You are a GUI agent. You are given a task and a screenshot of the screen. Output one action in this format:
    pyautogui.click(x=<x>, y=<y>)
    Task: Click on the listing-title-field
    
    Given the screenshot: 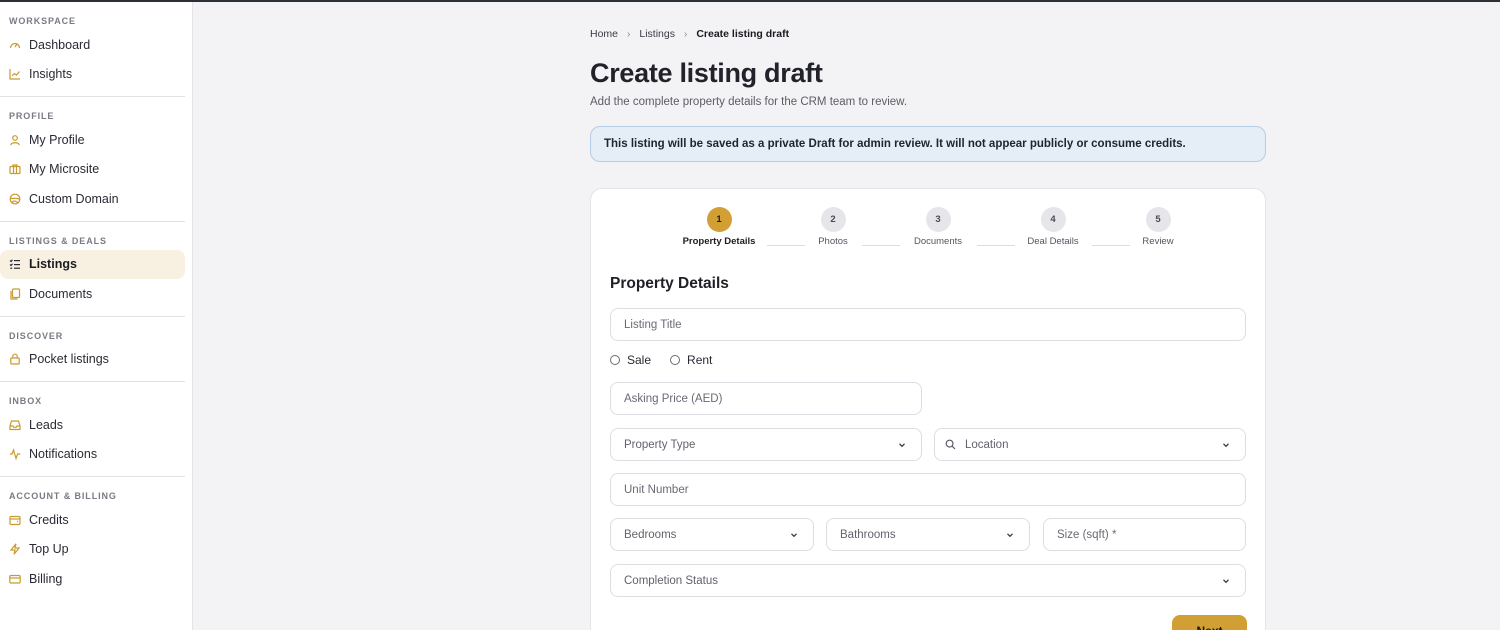 What is the action you would take?
    pyautogui.click(x=928, y=324)
    